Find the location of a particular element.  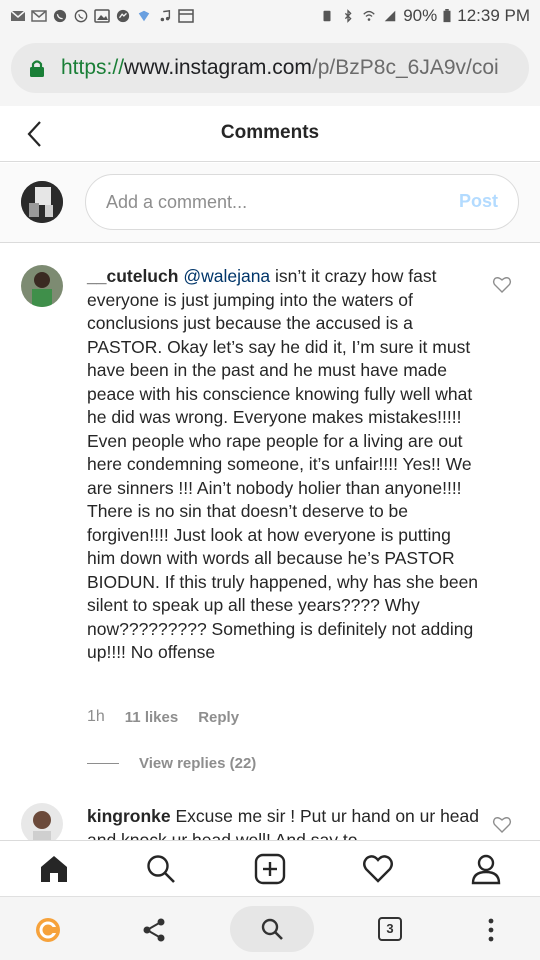

home-icon is located at coordinates (54, 869).